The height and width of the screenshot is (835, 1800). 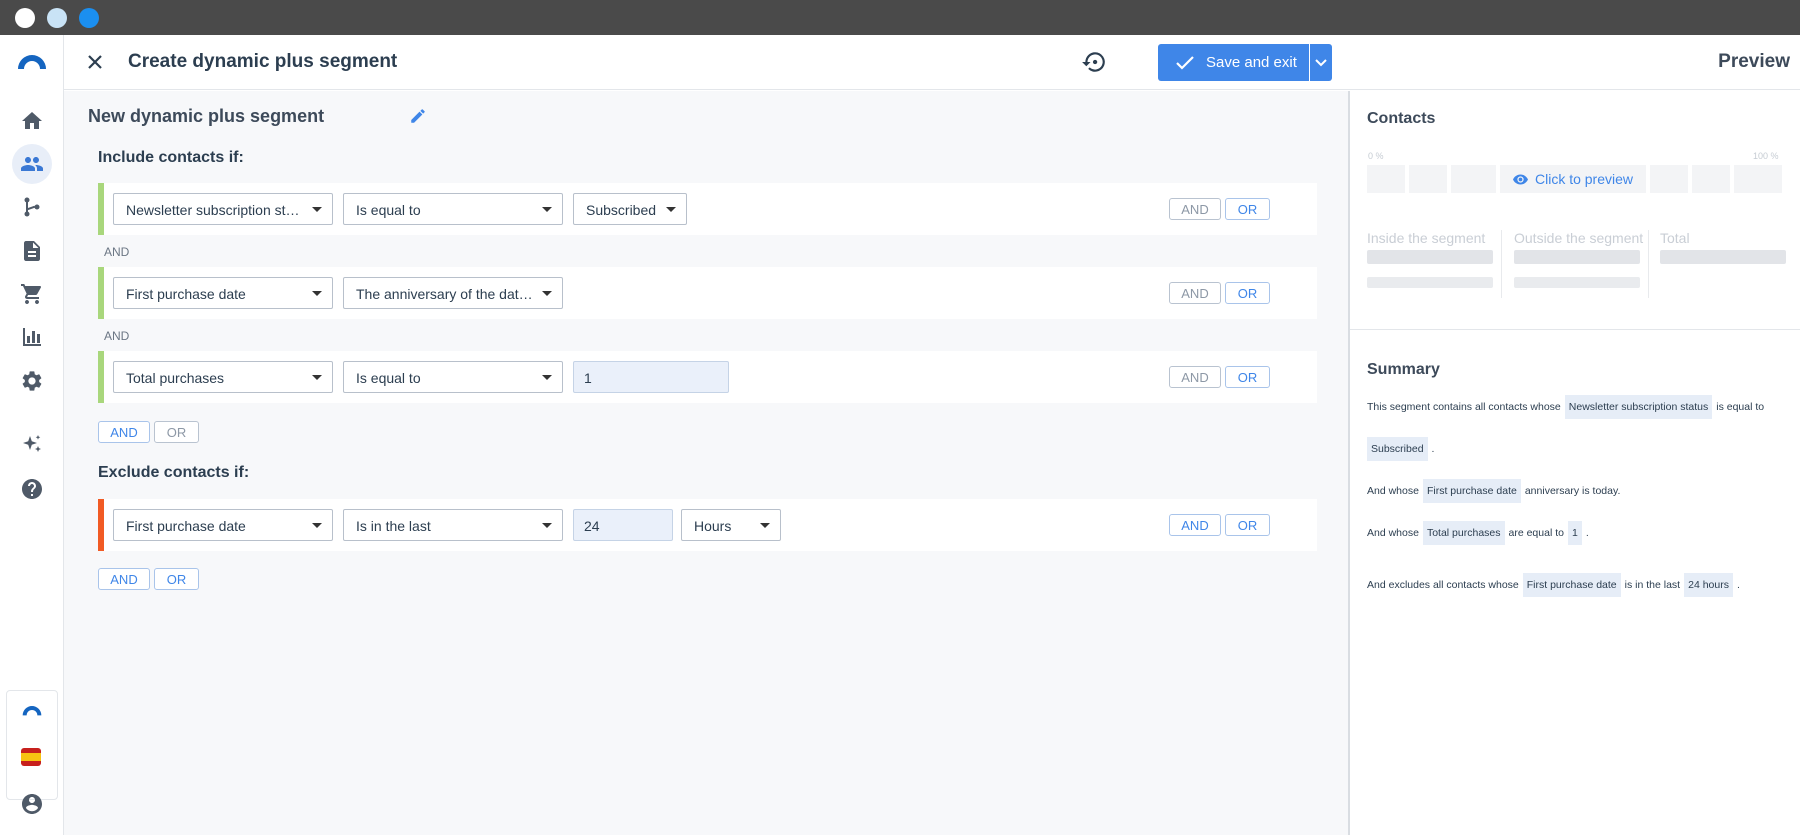 I want to click on summary-text: ., so click(x=1433, y=449).